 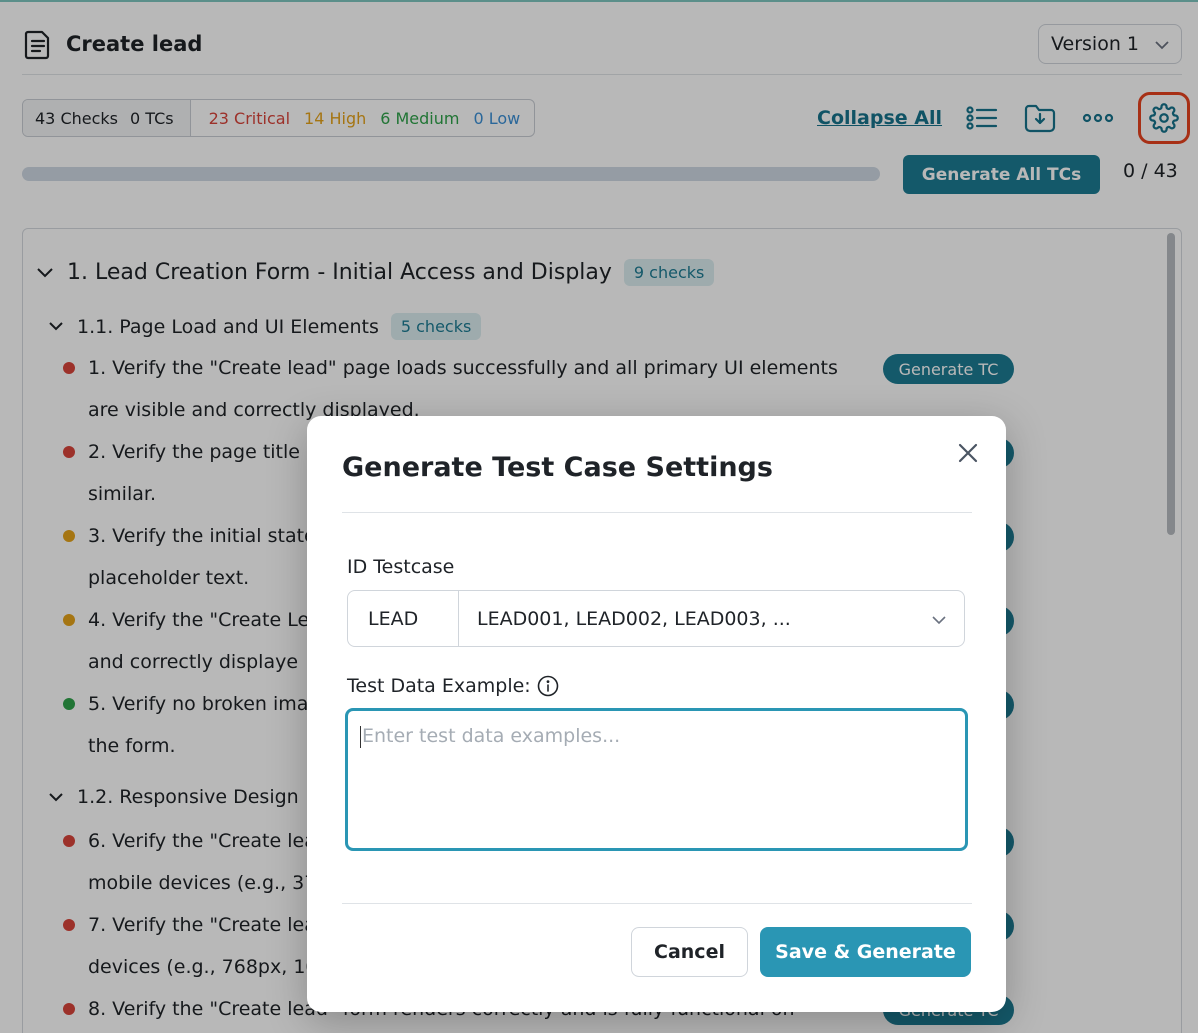 I want to click on close-icon, so click(x=968, y=453).